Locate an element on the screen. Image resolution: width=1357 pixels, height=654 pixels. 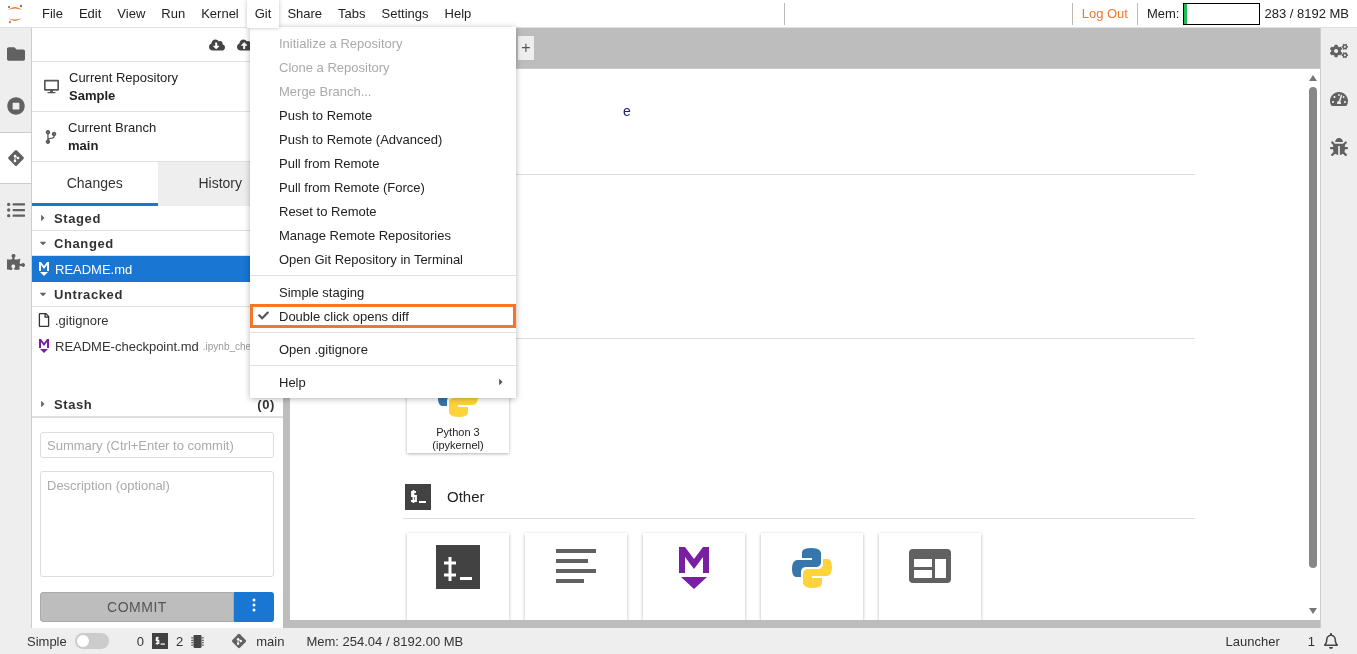
section-title: Stash is located at coordinates (74, 404).